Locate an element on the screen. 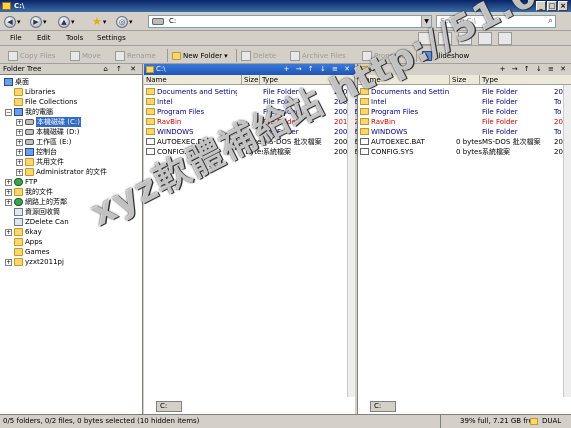 The image size is (571, 428). menu-tools: Tools is located at coordinates (74, 38).